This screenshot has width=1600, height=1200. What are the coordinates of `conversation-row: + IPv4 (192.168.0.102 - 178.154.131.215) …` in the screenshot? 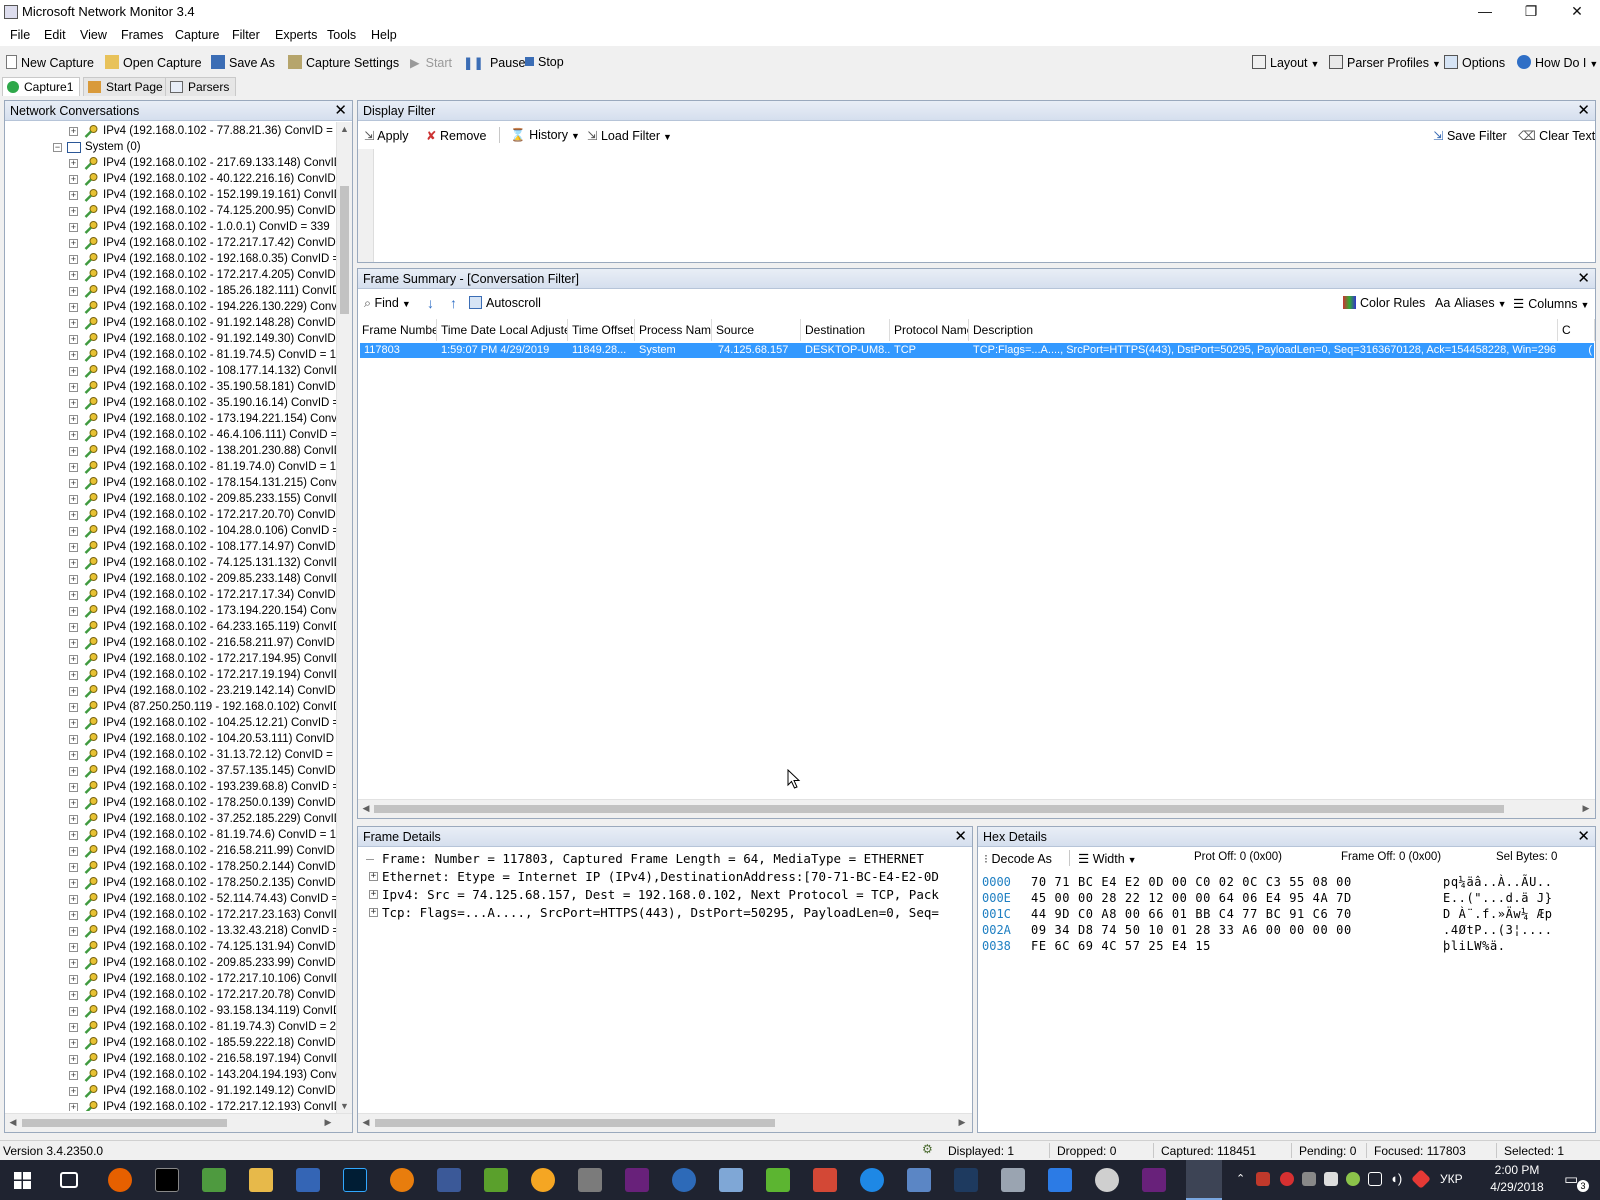 It's located at (170, 484).